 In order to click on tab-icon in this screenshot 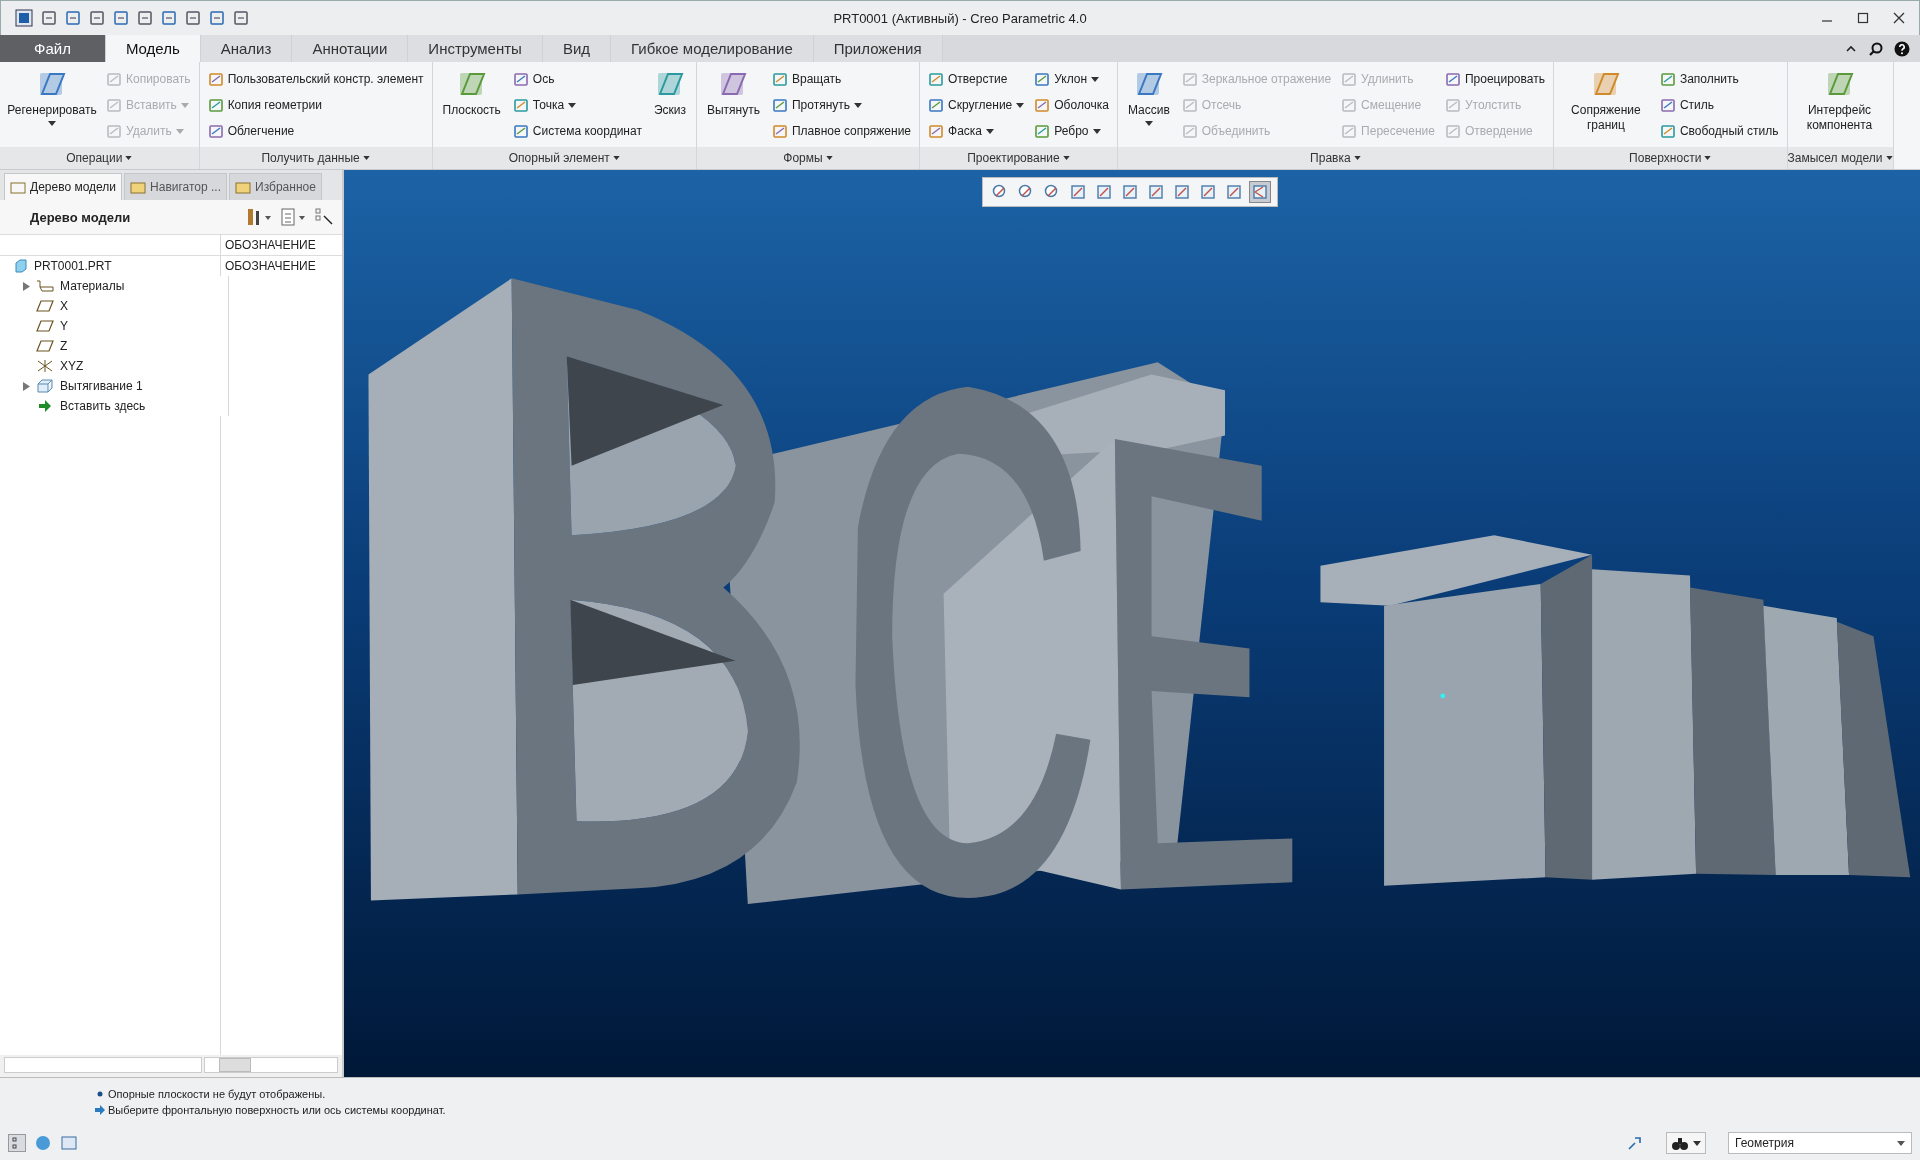, I will do `click(138, 187)`.